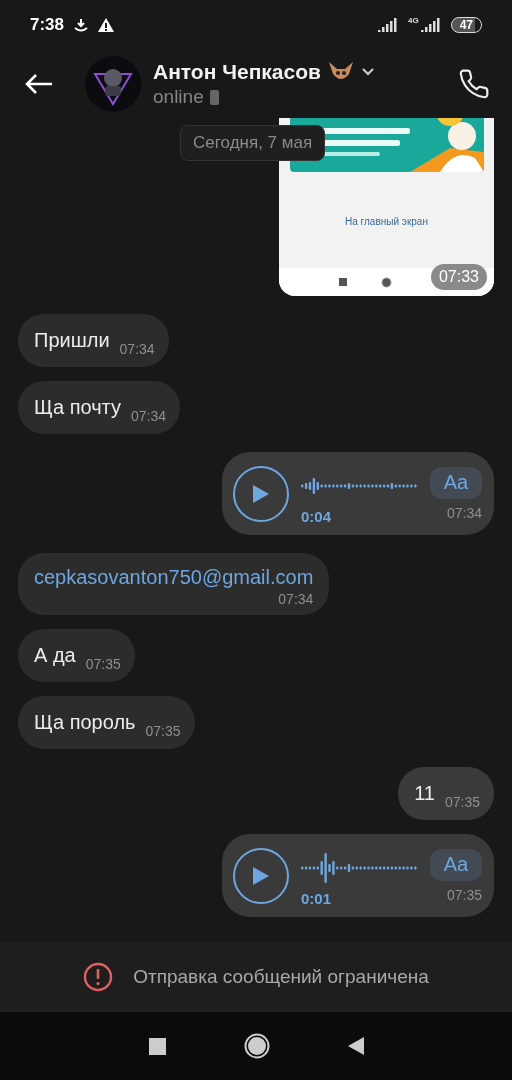  What do you see at coordinates (317, 516) in the screenshot?
I see `voice-duration: 0:04` at bounding box center [317, 516].